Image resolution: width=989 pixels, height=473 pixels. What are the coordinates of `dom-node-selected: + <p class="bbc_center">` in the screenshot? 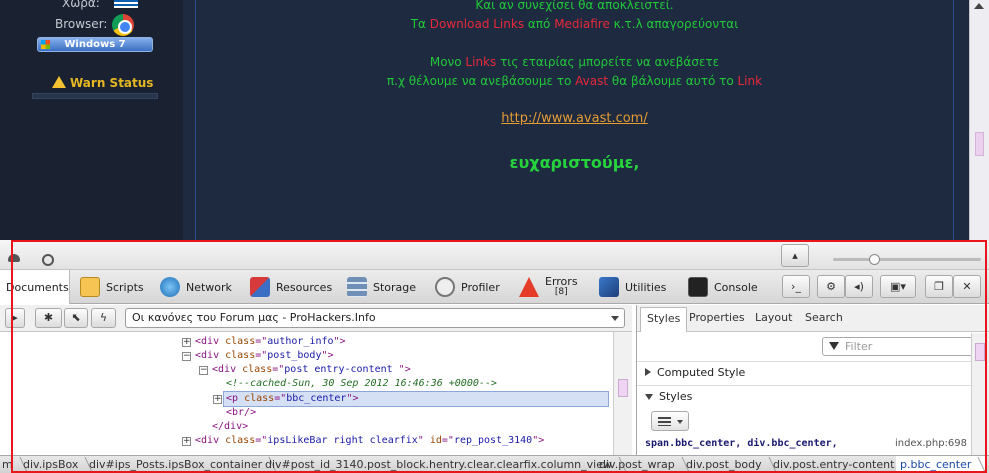 It's located at (286, 399).